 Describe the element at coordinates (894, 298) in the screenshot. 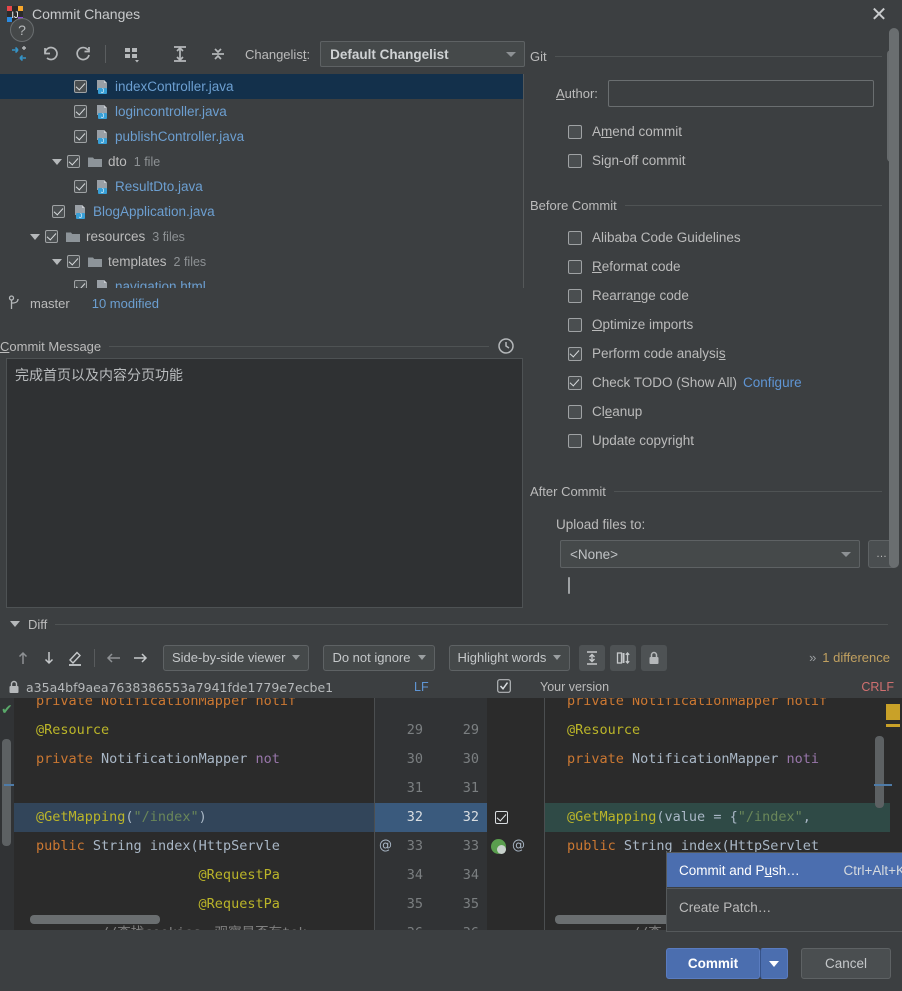

I see `options-panel-scrollbar` at that location.